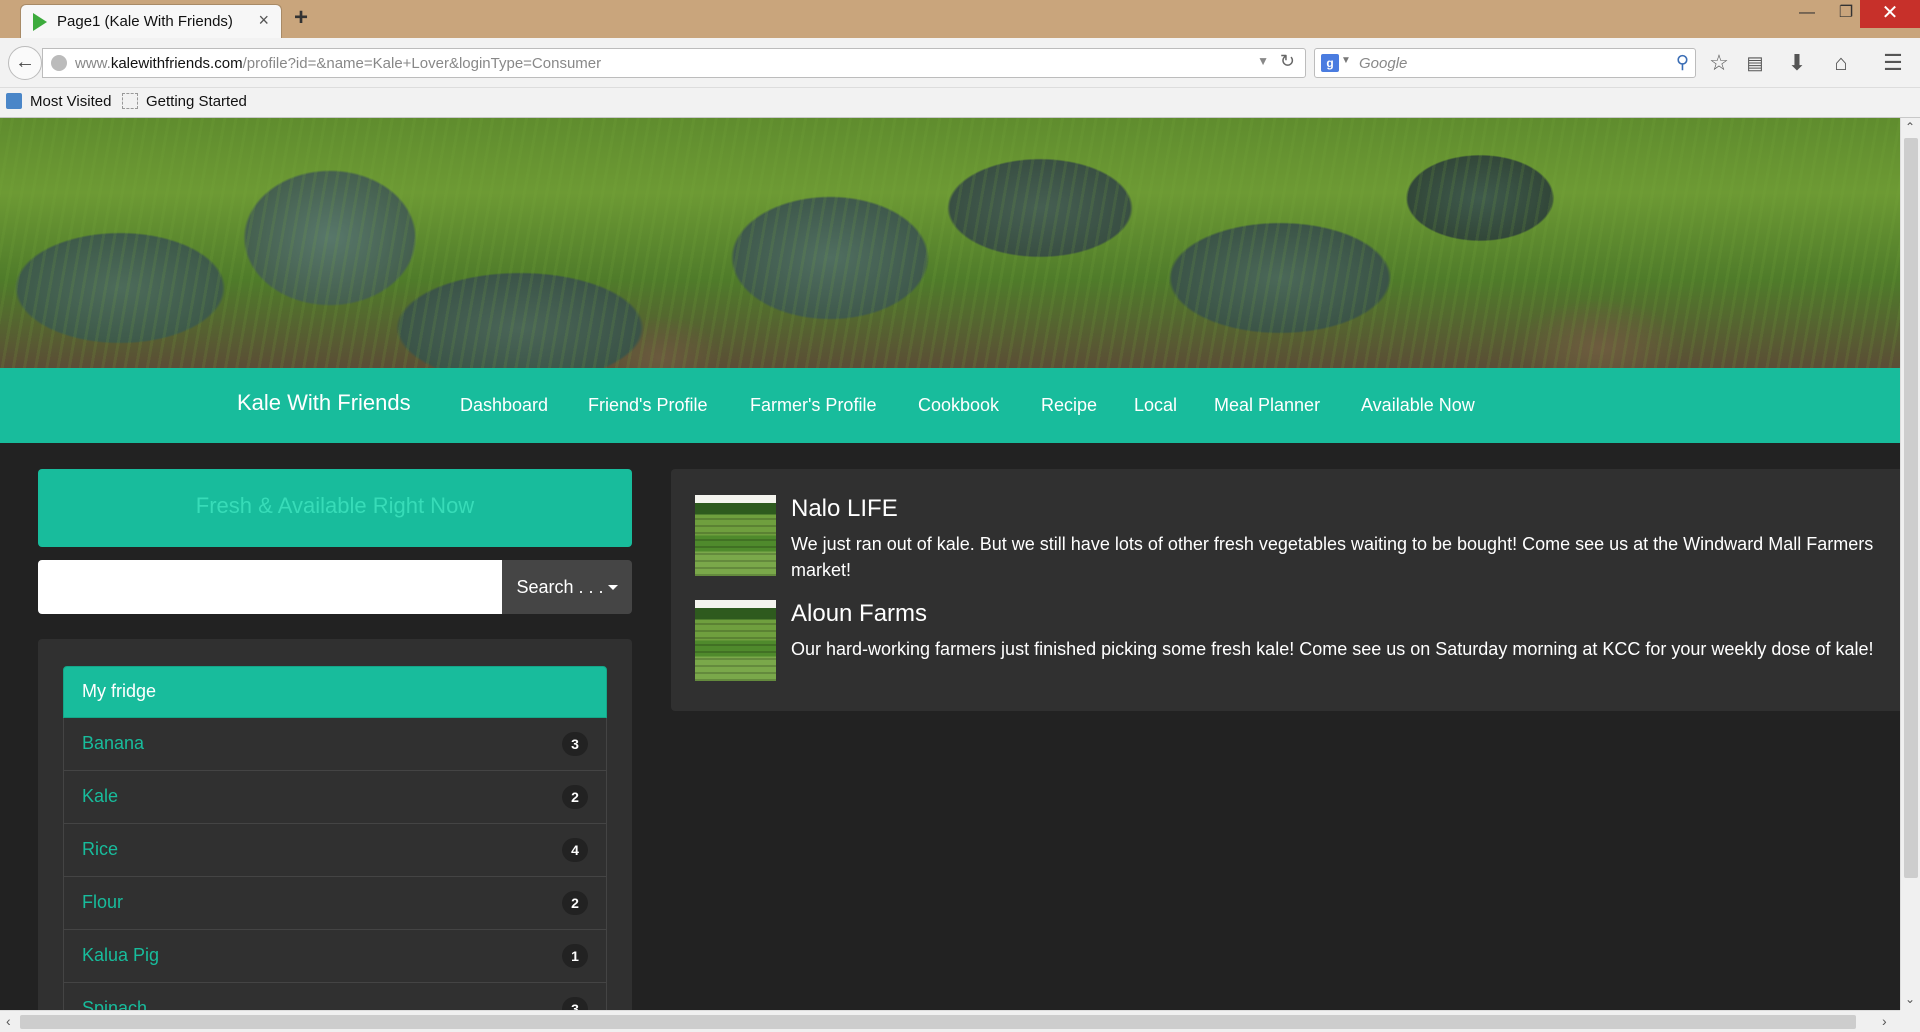  Describe the element at coordinates (612, 587) in the screenshot. I see `caret-down-icon` at that location.